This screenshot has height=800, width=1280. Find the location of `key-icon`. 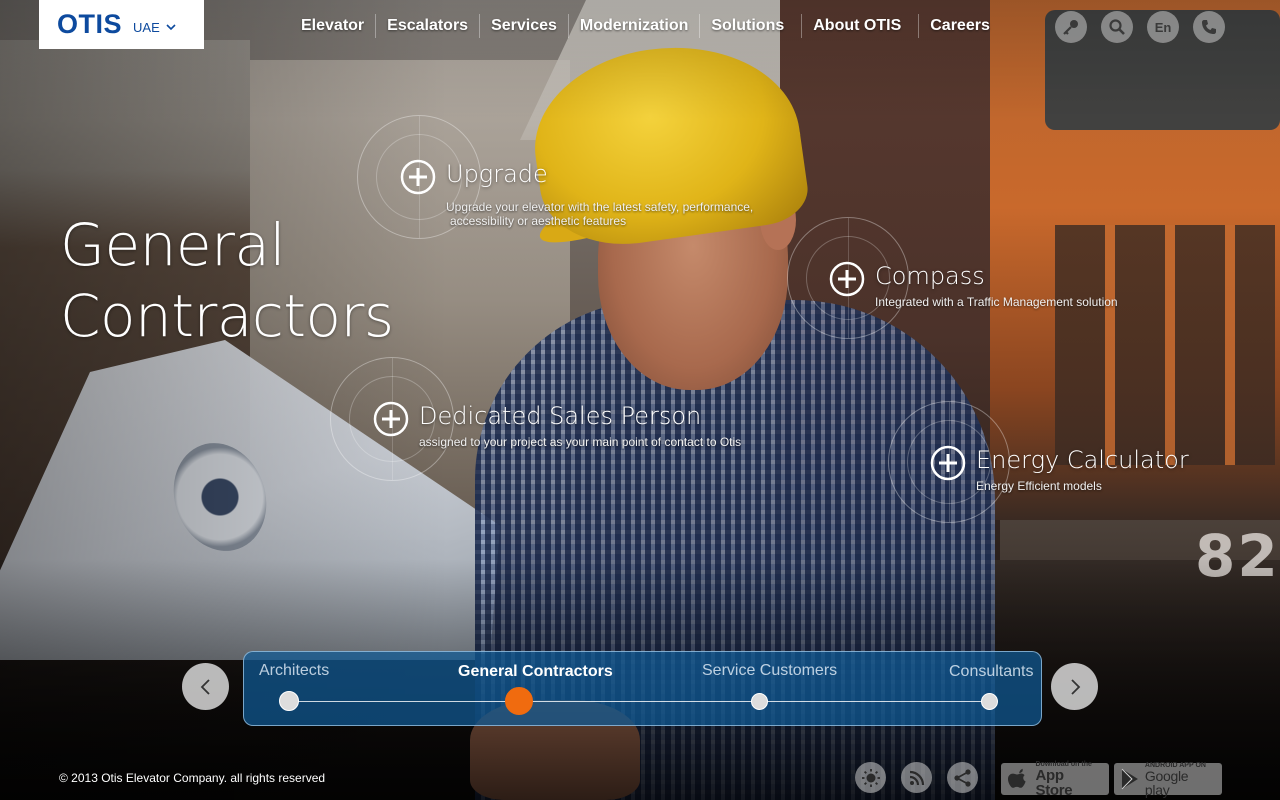

key-icon is located at coordinates (1071, 27).